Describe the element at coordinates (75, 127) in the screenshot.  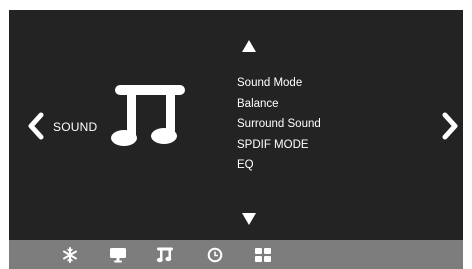
I see `section-title: SOUND` at that location.